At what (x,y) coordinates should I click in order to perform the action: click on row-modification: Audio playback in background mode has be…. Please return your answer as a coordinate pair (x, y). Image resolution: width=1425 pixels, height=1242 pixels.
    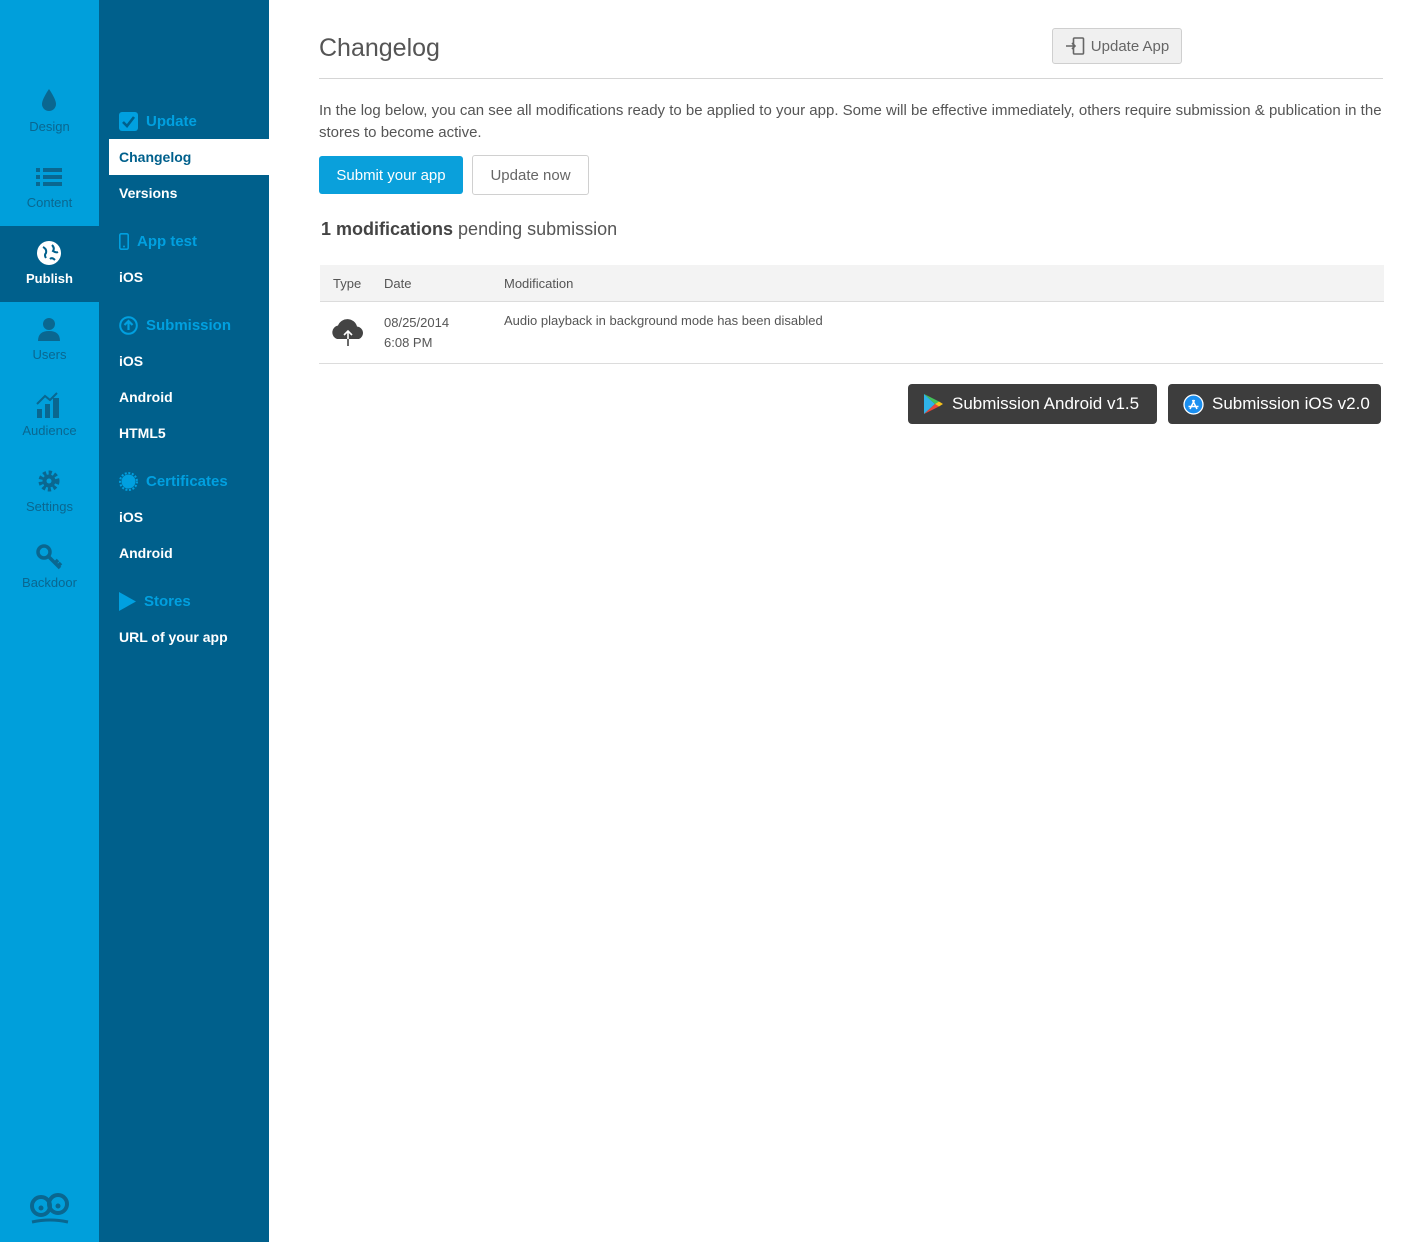
    Looking at the image, I should click on (663, 320).